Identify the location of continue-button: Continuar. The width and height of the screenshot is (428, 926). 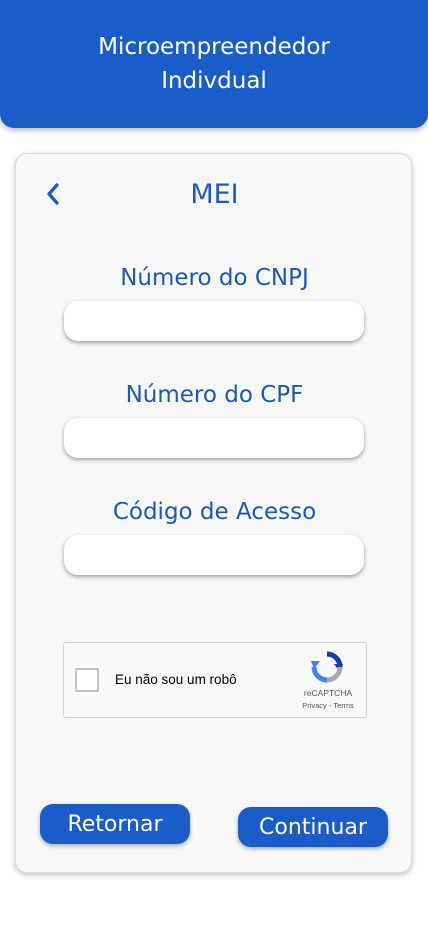
(313, 827).